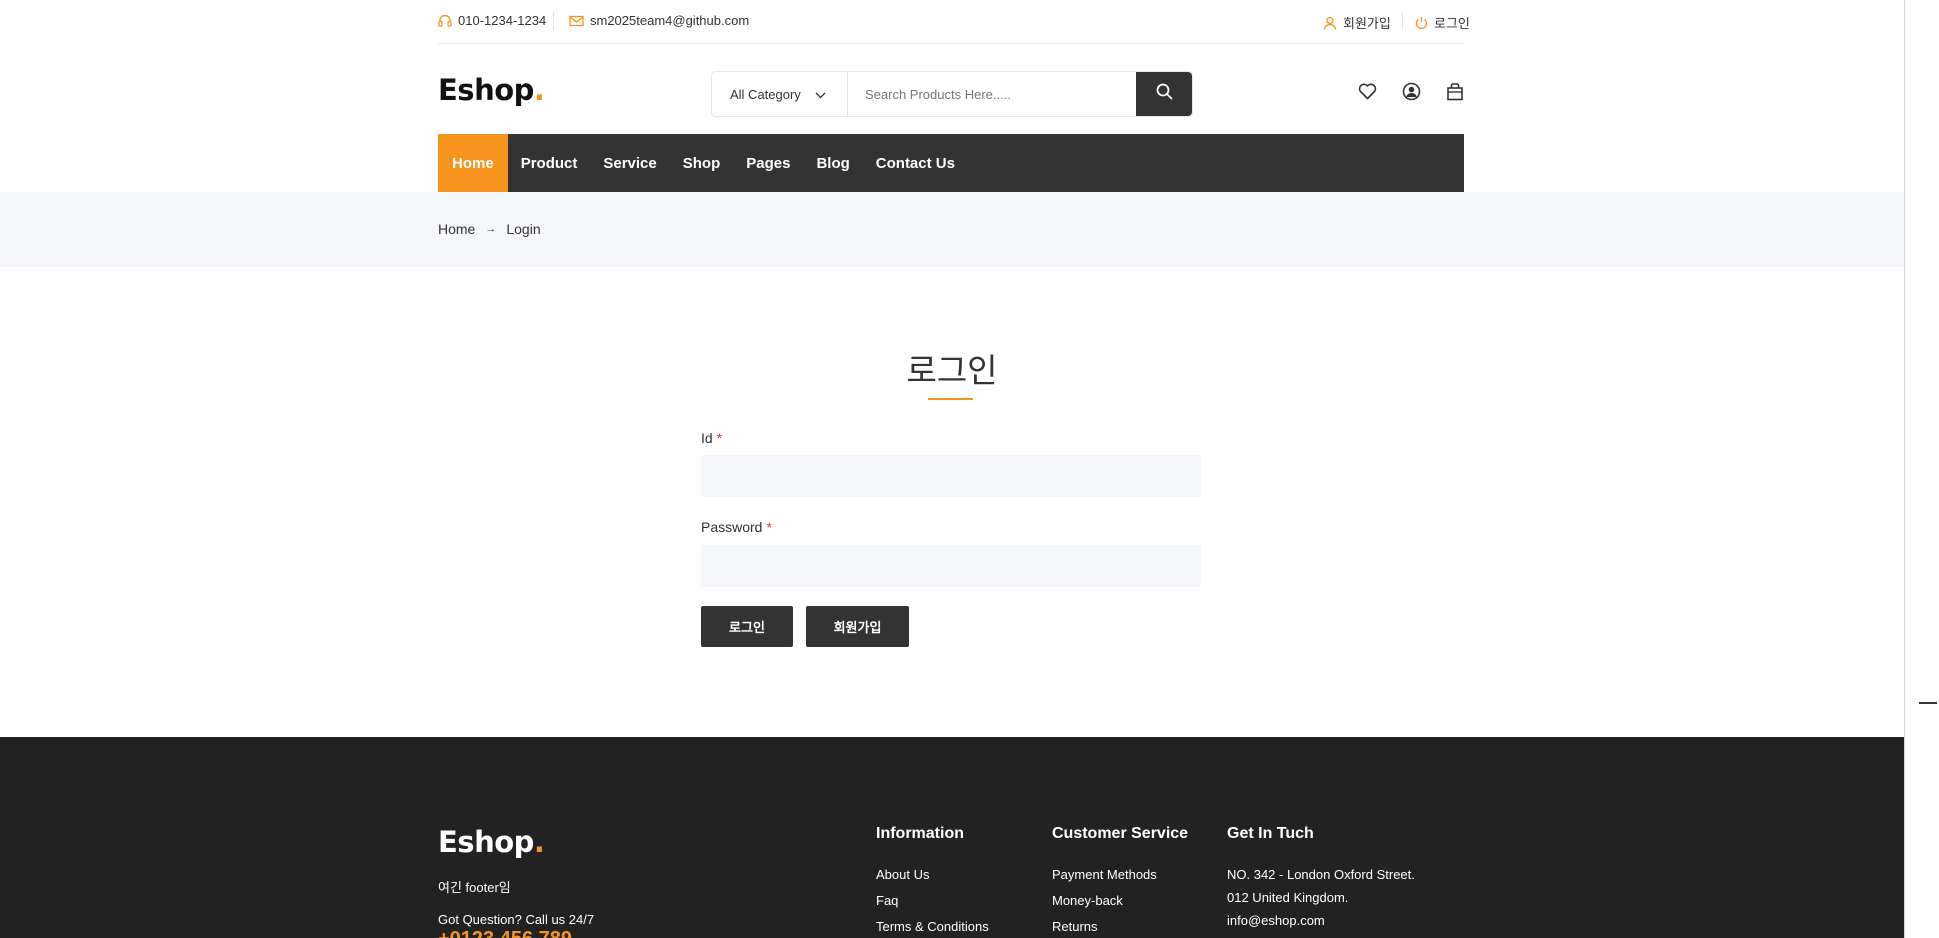  I want to click on phone-text: 010-1234-1234, so click(502, 20).